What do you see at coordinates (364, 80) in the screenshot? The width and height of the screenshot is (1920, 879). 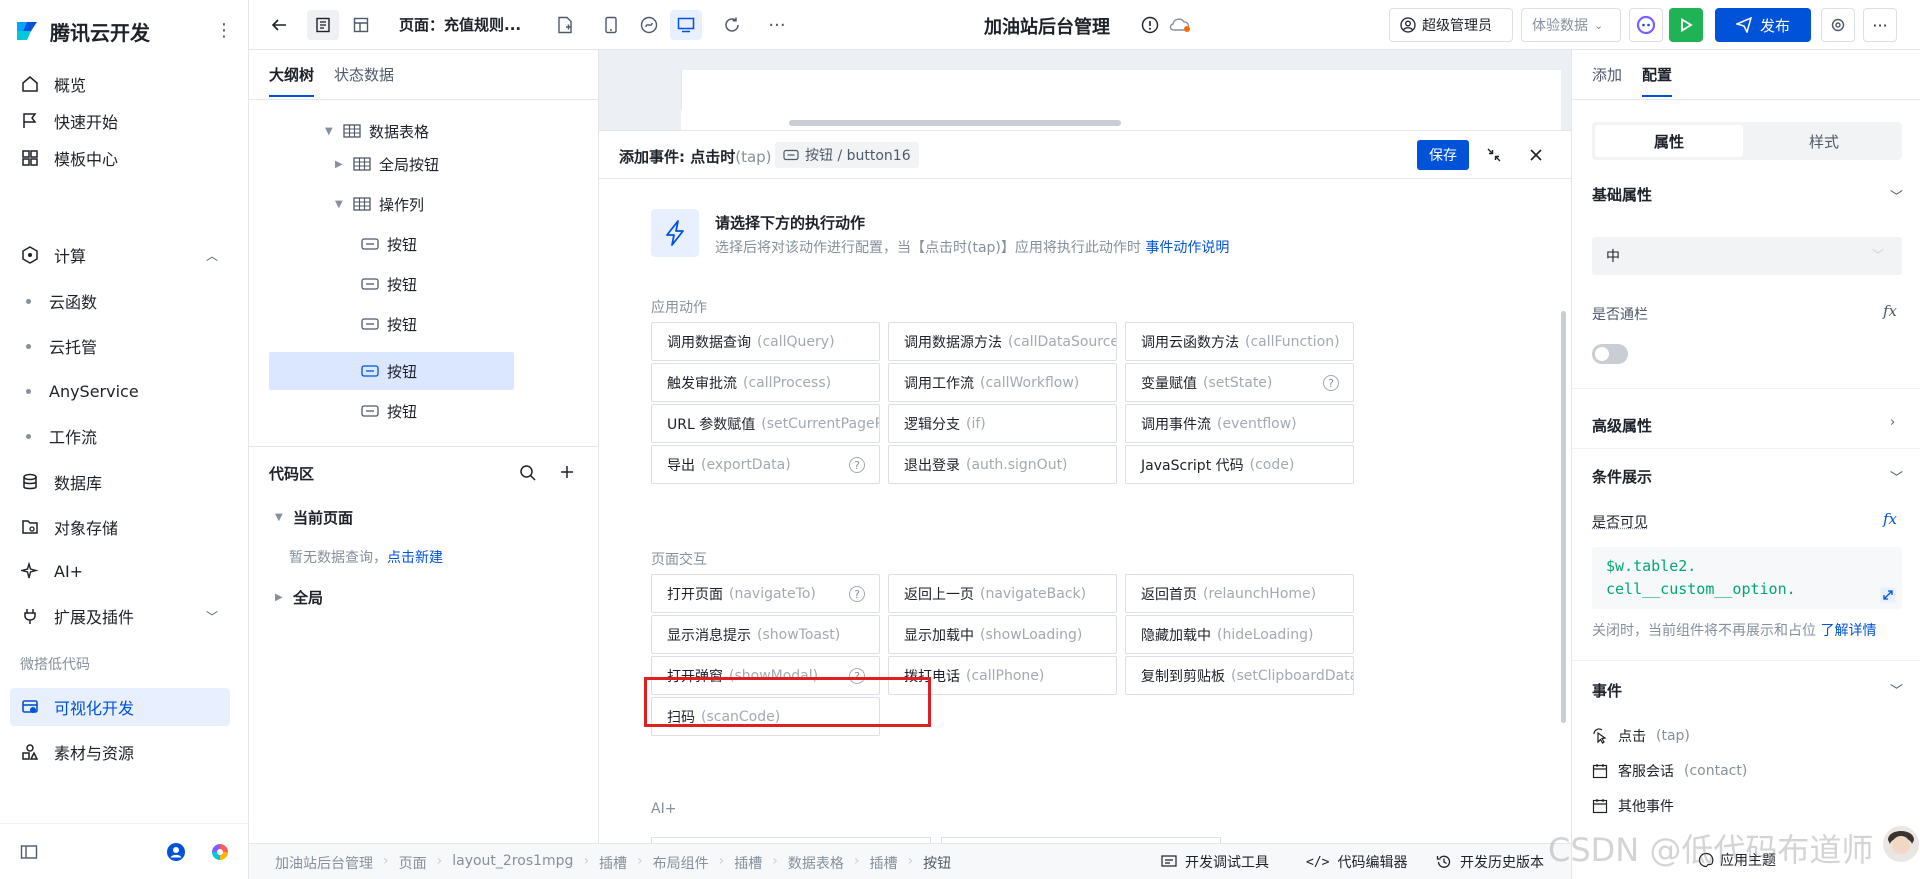 I see `tab-state-data: 状态数据` at bounding box center [364, 80].